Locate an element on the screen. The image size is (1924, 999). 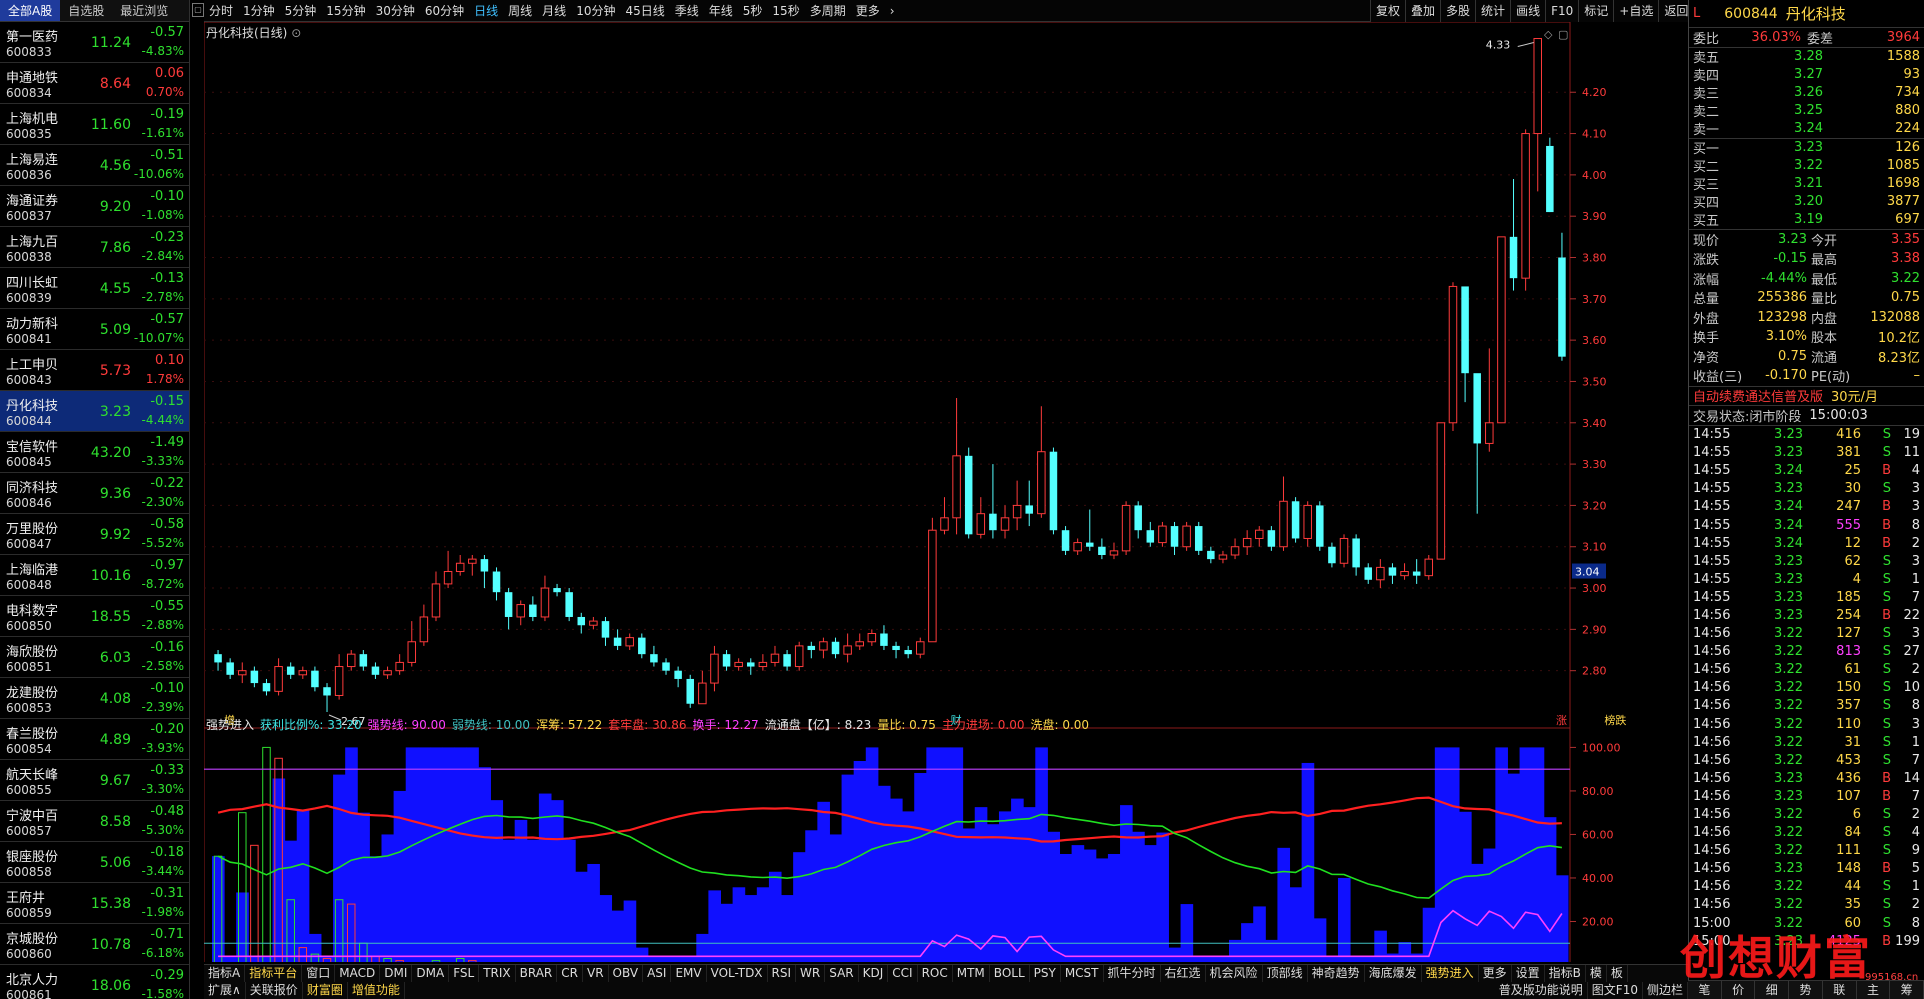
indicator-tab-3: MACD is located at coordinates (358, 973).